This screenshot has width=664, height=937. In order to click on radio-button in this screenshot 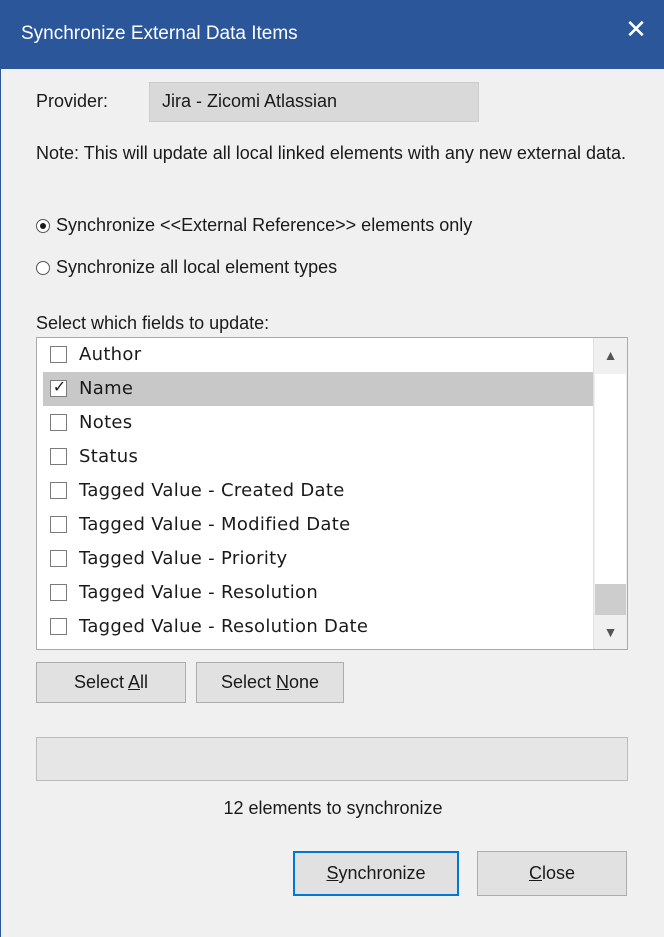, I will do `click(43, 268)`.